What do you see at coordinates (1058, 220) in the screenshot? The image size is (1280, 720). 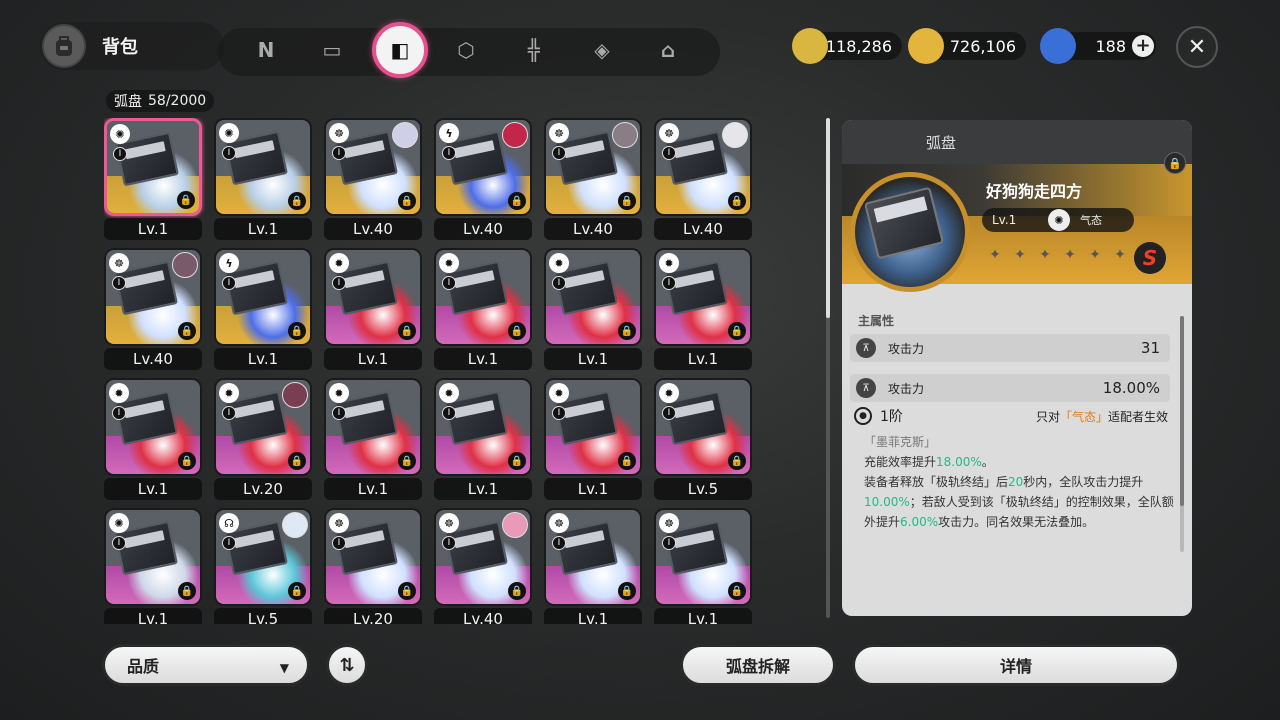 I see `disc-level-pill: Lv.1 ✺ 气态` at bounding box center [1058, 220].